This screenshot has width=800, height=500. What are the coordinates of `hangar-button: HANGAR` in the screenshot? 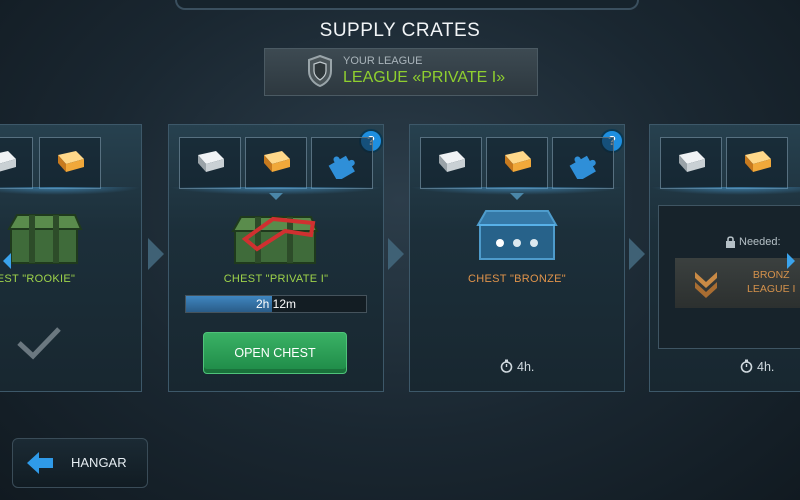 It's located at (80, 463).